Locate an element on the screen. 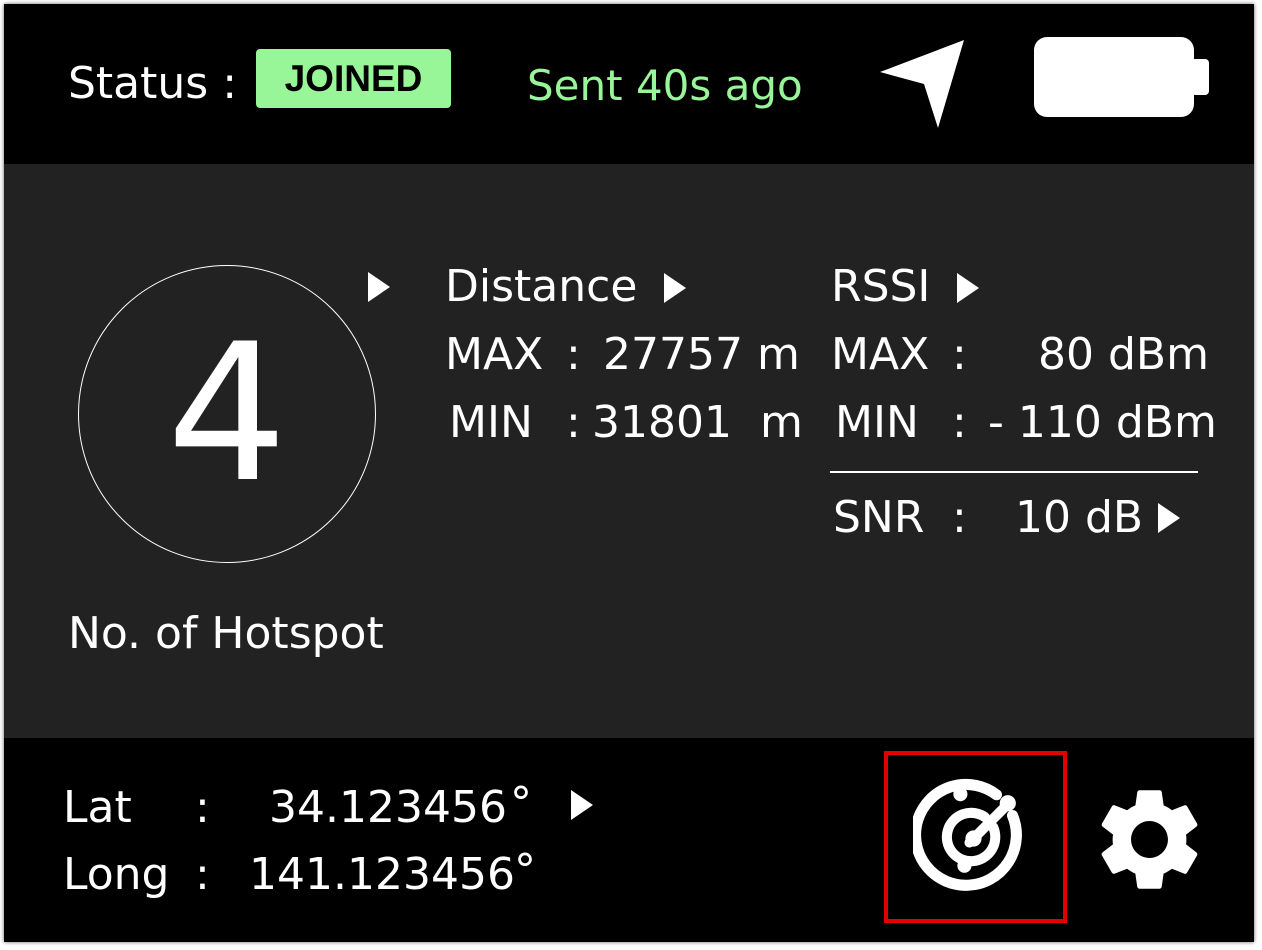 The height and width of the screenshot is (950, 1262). navigation-arrow-icon is located at coordinates (923, 84).